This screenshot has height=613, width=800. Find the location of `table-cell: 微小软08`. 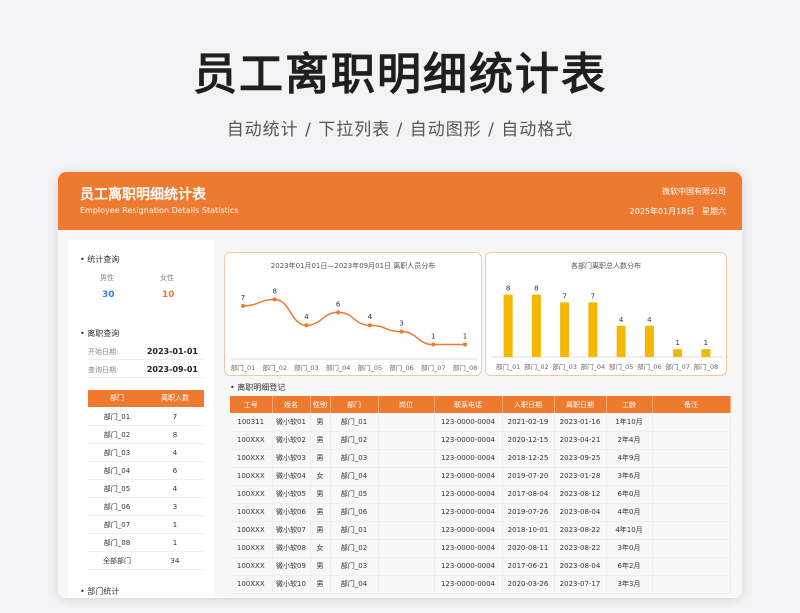

table-cell: 微小软08 is located at coordinates (291, 548).